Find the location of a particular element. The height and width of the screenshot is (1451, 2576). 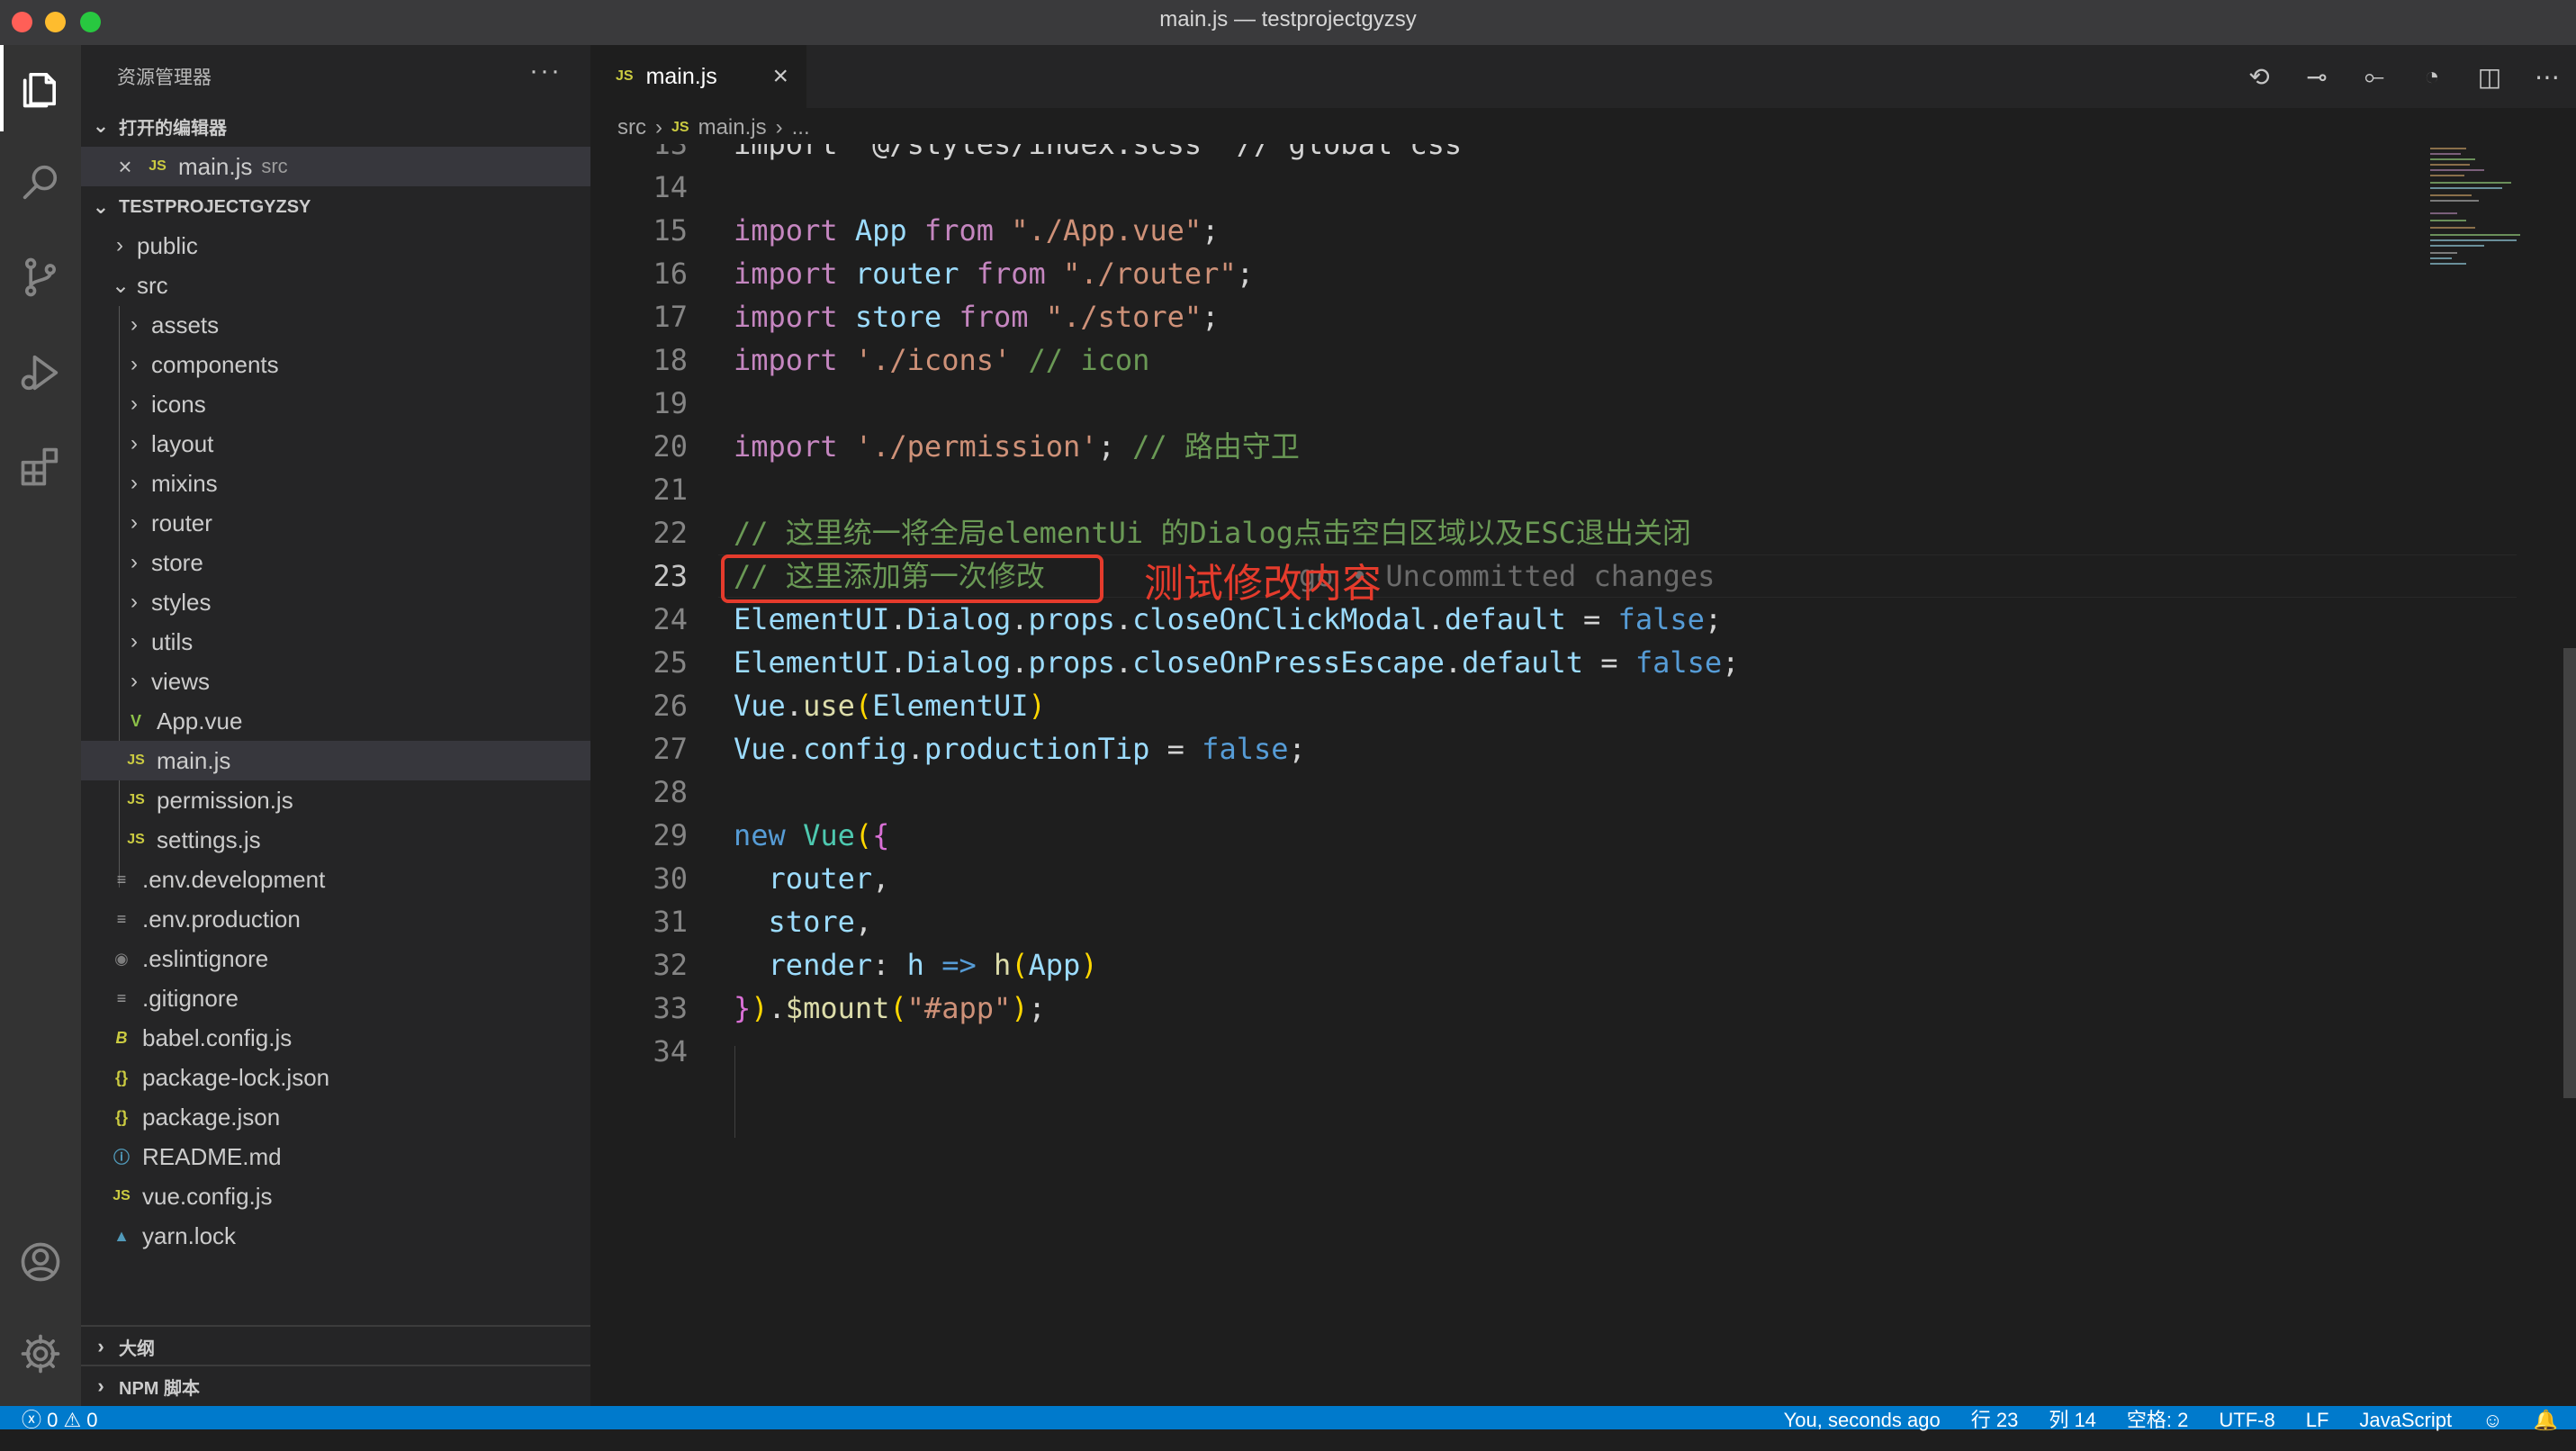

accounts-button is located at coordinates (40, 1262).